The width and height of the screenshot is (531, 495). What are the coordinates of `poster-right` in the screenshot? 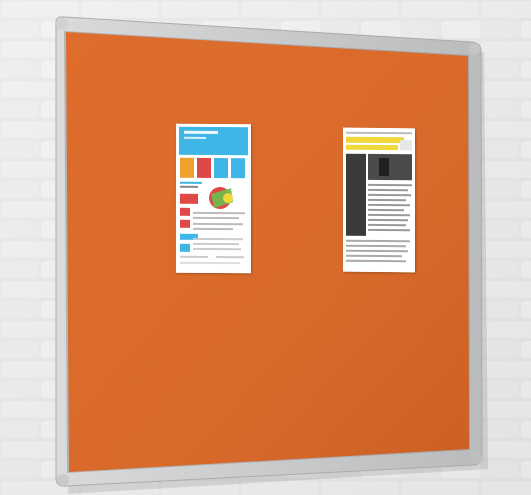 It's located at (379, 200).